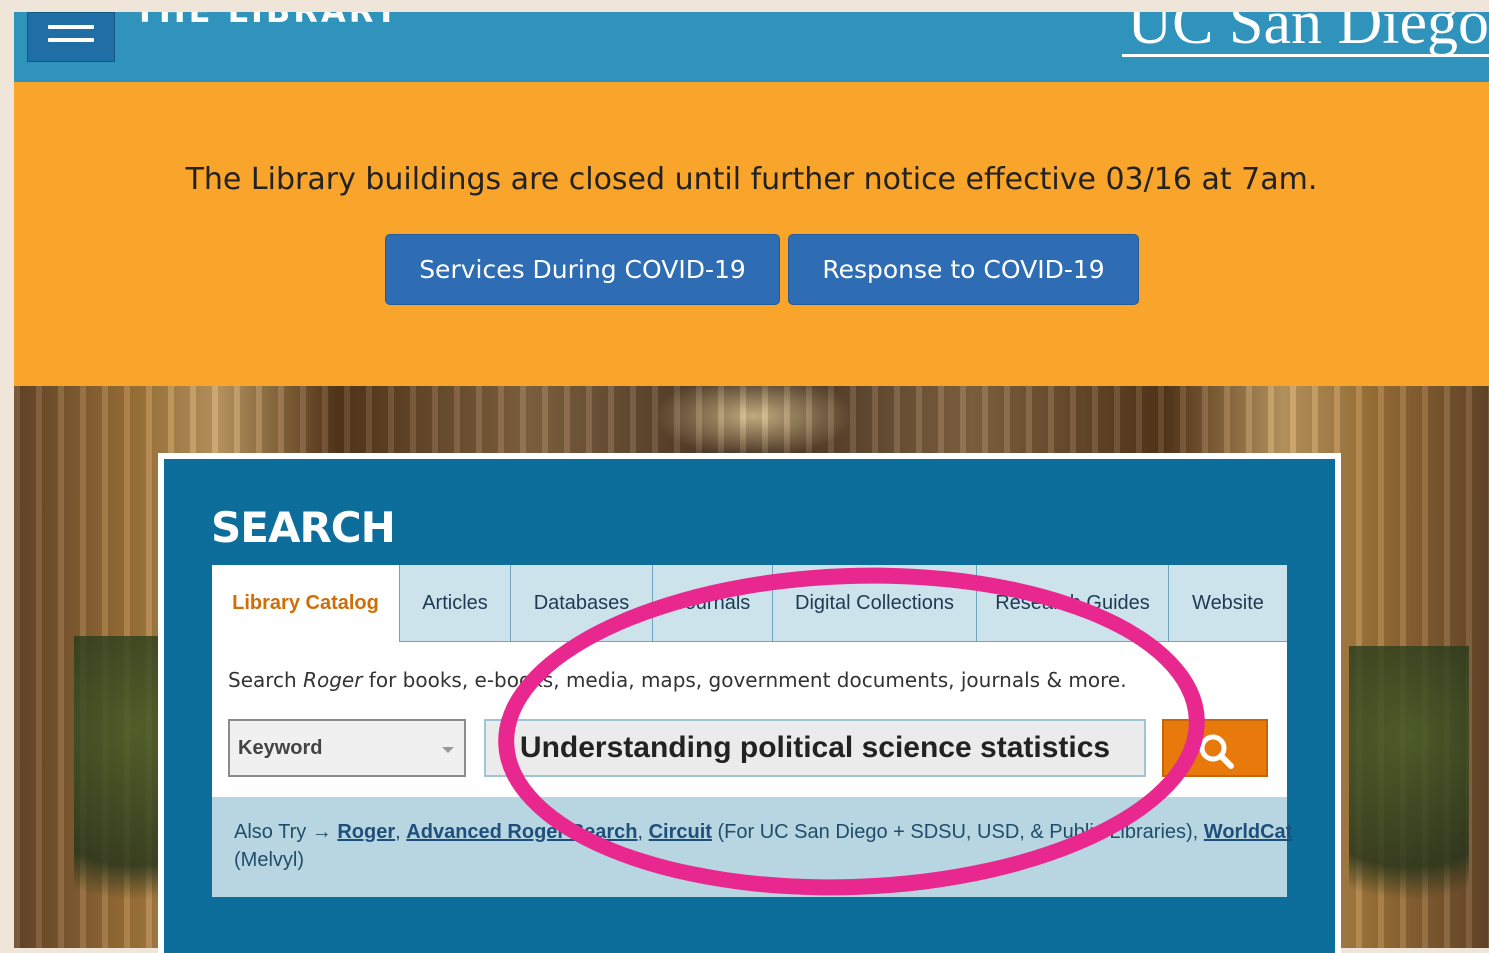 The image size is (1489, 953). I want to click on also-try-label: Also Try →, so click(283, 832).